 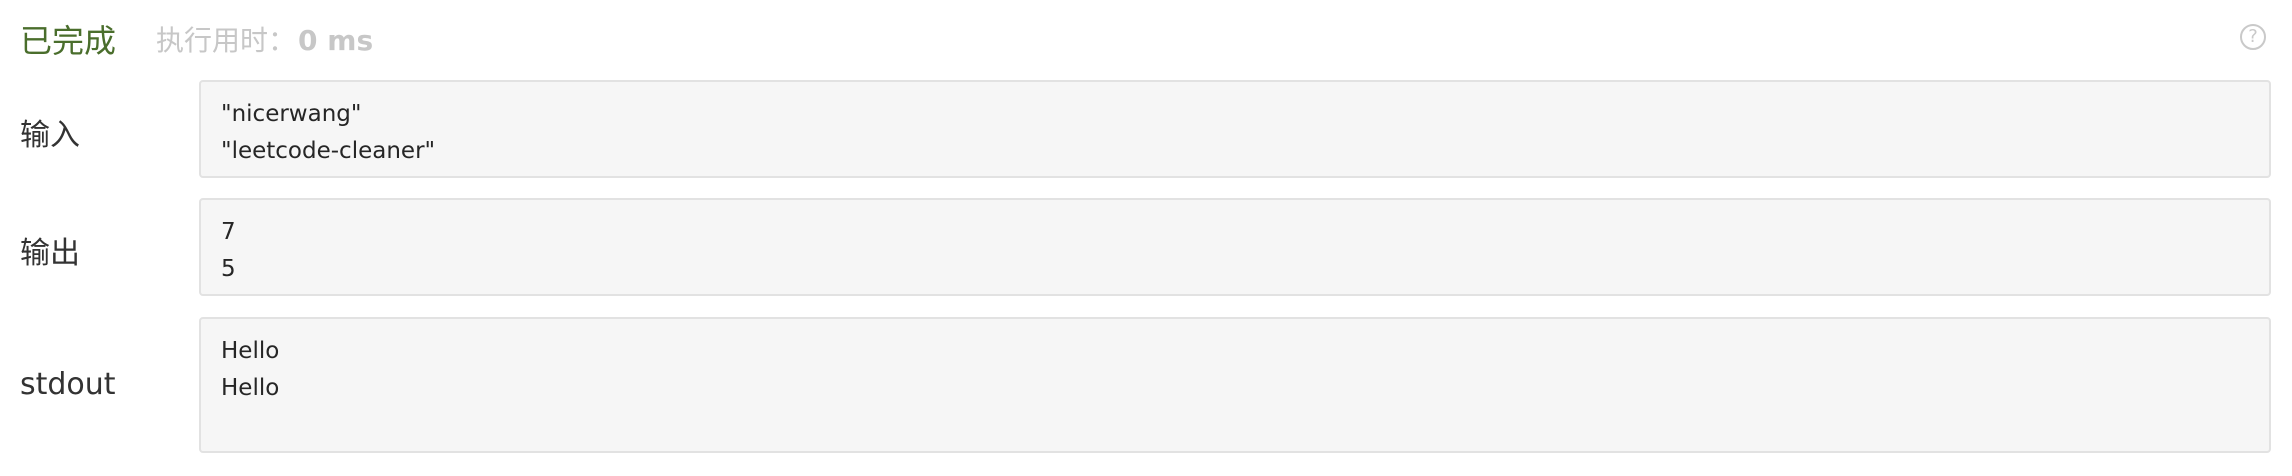 What do you see at coordinates (50, 135) in the screenshot?
I see `input-label: 输入` at bounding box center [50, 135].